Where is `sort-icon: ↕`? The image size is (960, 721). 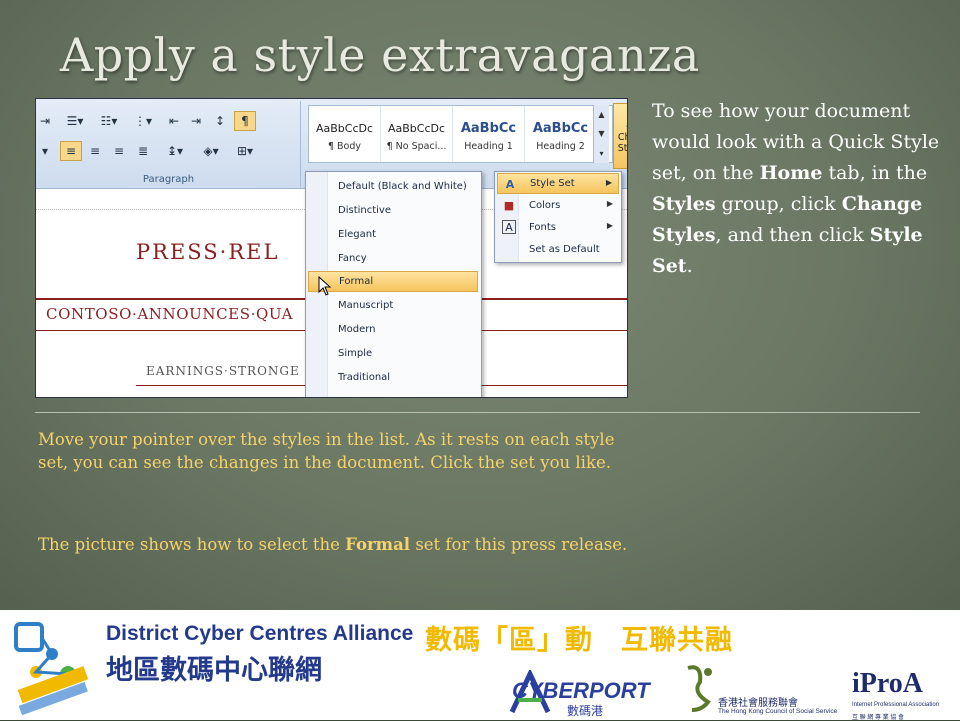
sort-icon: ↕ is located at coordinates (220, 121).